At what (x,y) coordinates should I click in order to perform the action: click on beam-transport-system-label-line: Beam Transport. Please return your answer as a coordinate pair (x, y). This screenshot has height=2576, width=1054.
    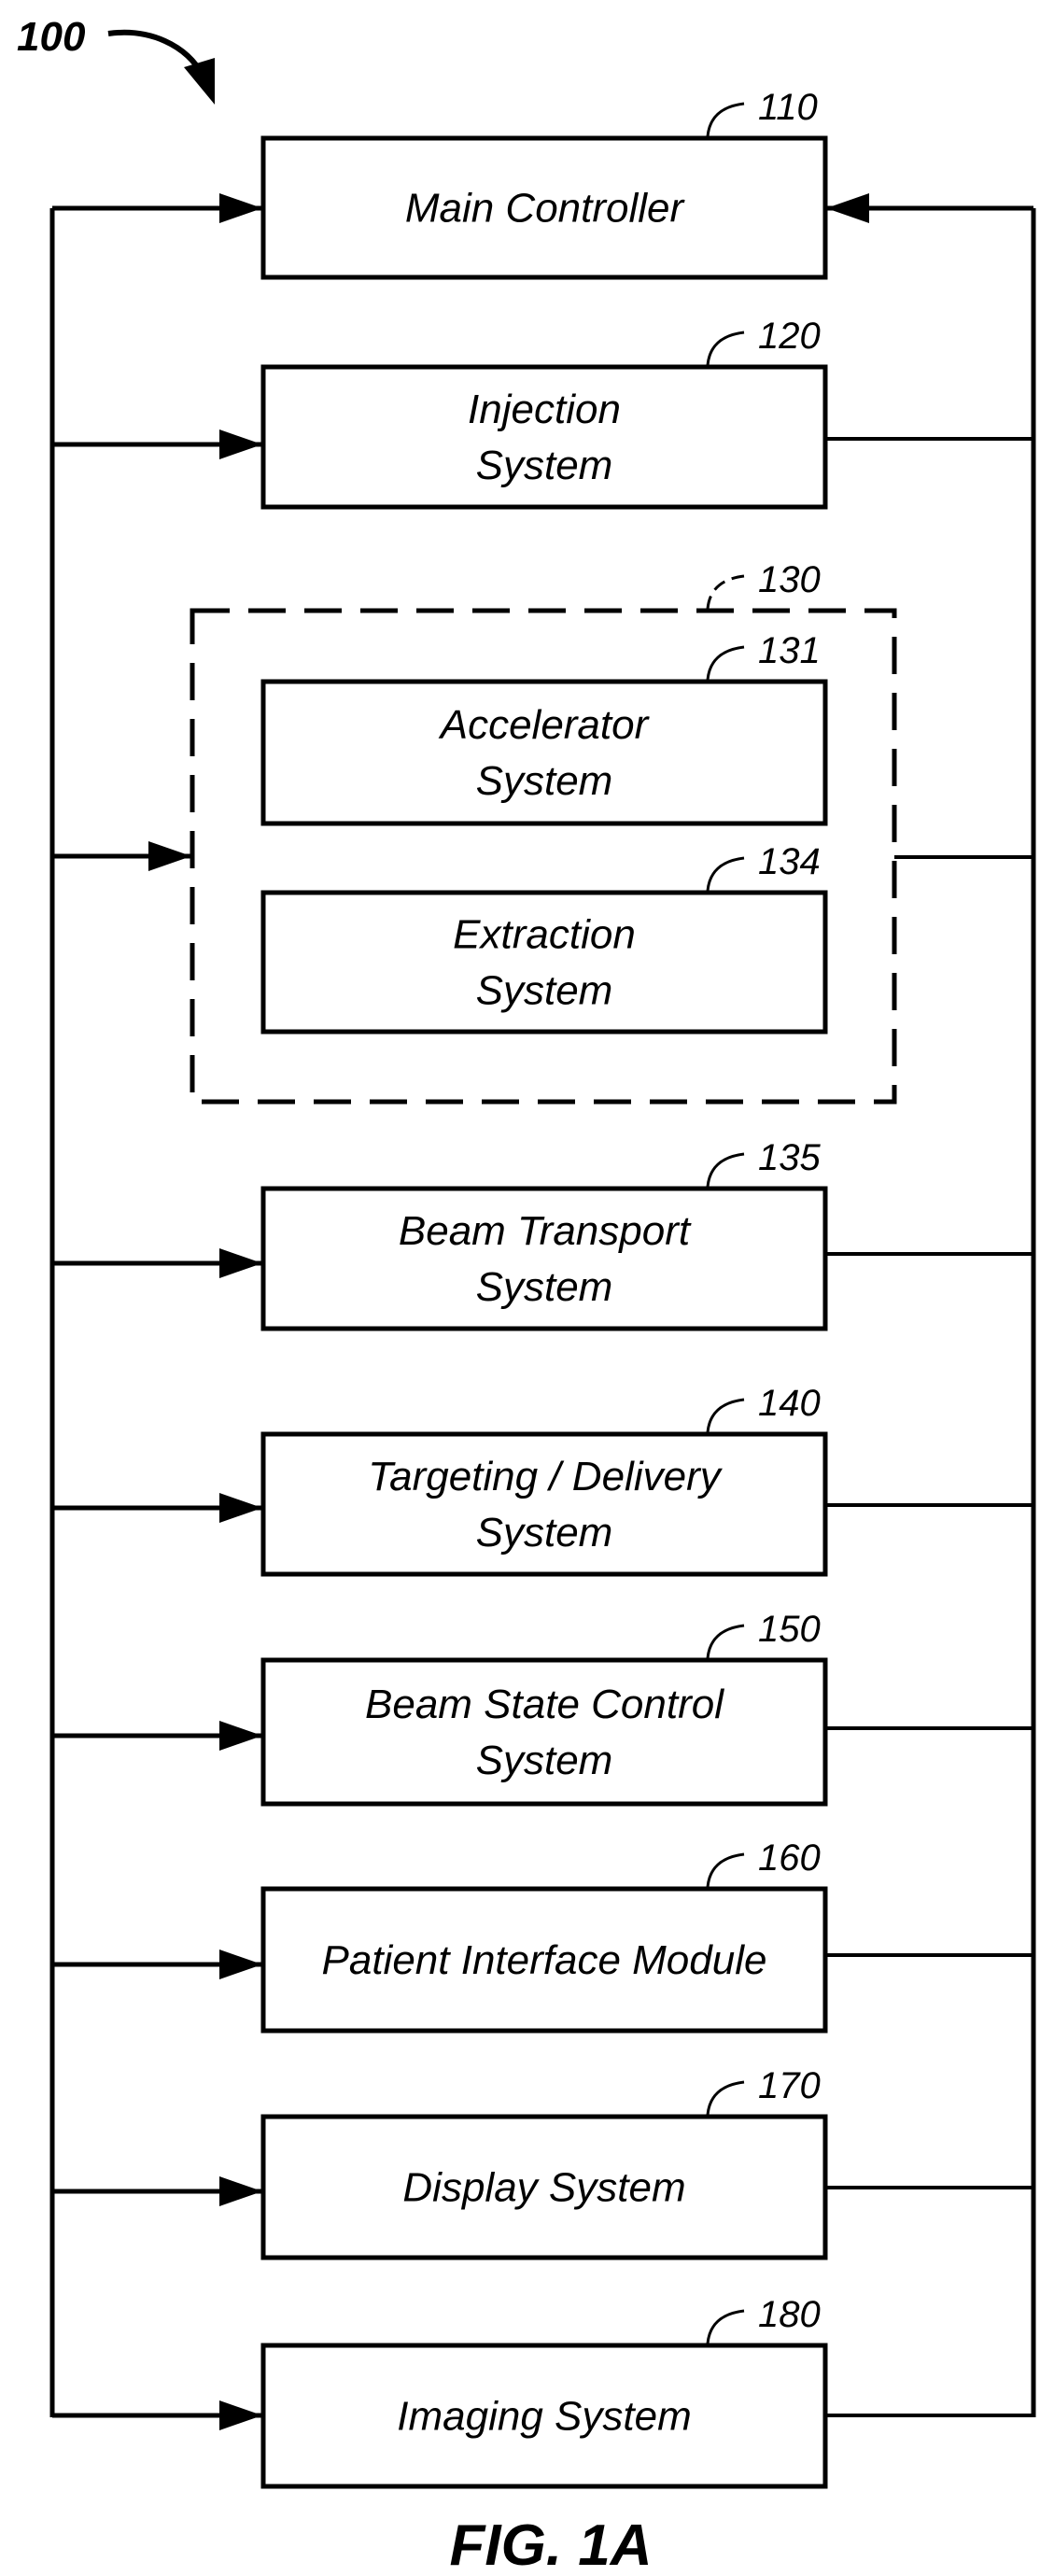
    Looking at the image, I should click on (545, 1231).